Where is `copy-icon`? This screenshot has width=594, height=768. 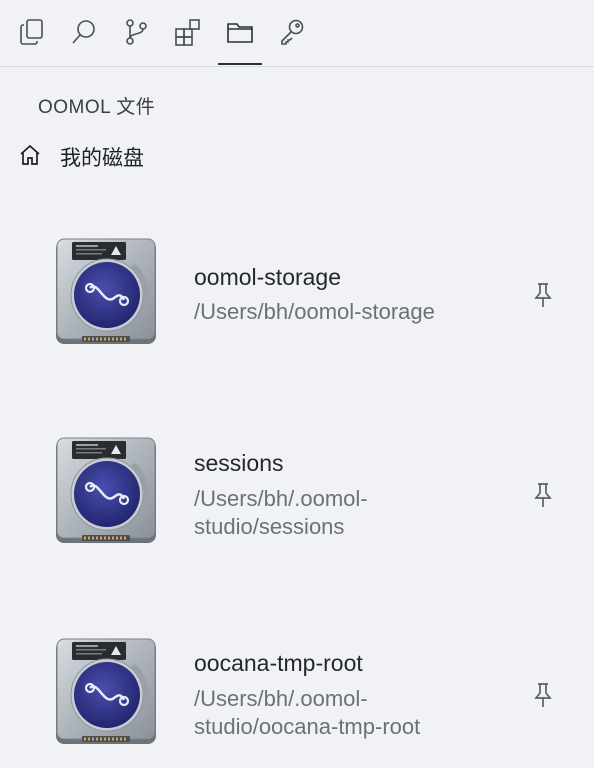
copy-icon is located at coordinates (32, 32).